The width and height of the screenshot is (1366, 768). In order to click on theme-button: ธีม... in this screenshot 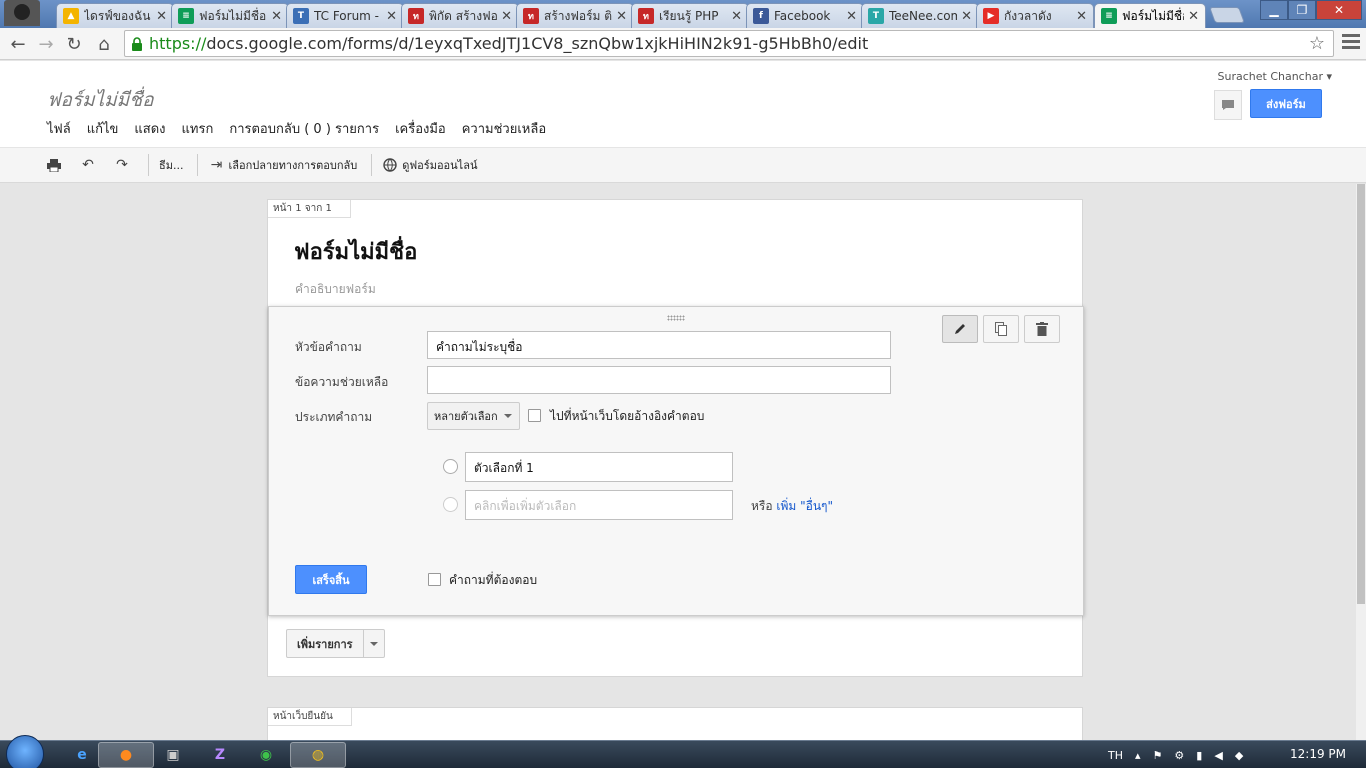, I will do `click(171, 165)`.